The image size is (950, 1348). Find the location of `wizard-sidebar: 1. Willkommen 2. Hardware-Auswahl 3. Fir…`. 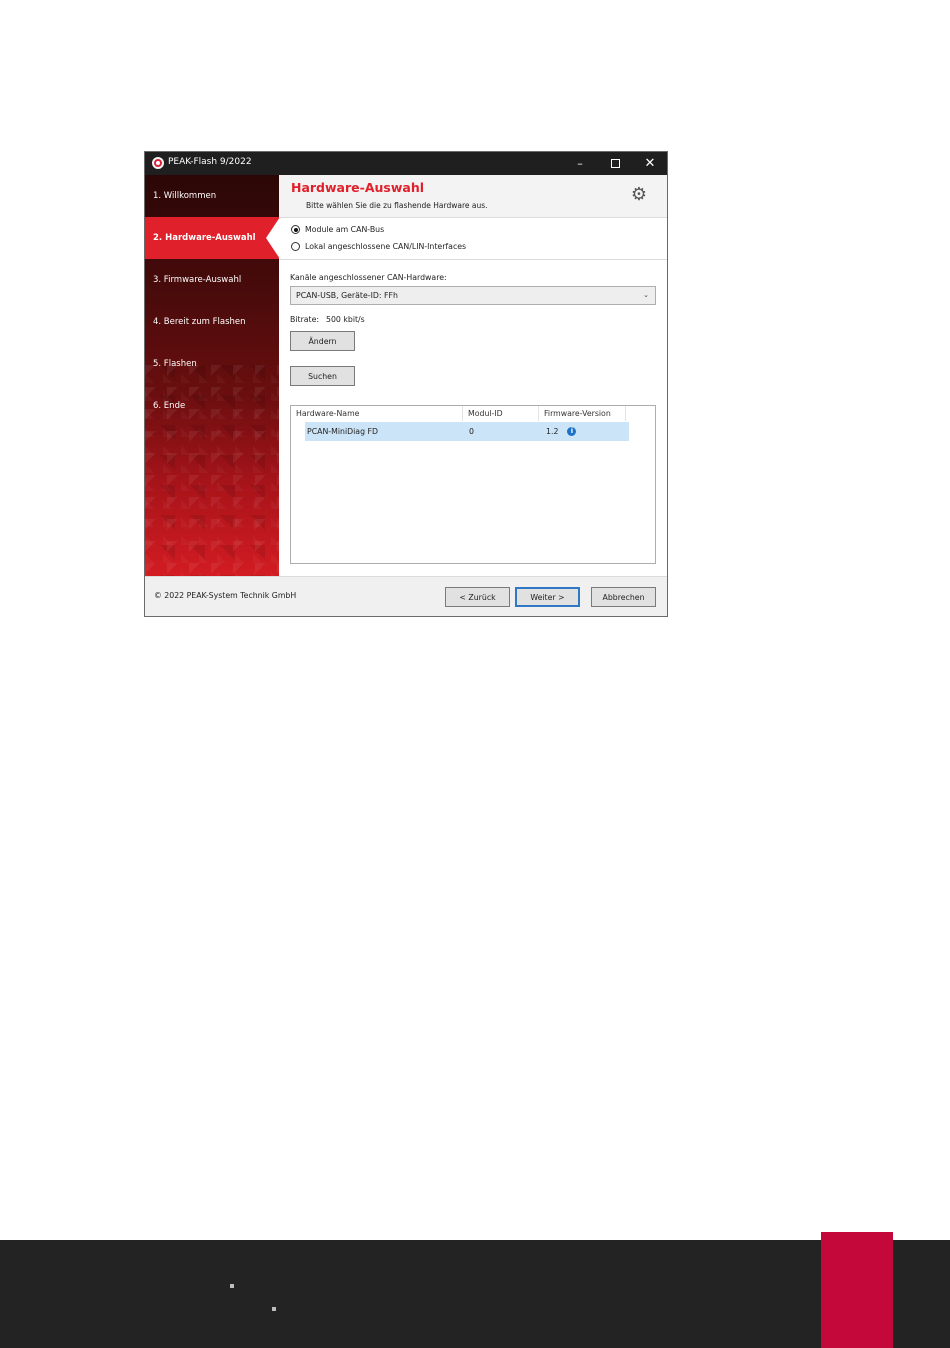

wizard-sidebar: 1. Willkommen 2. Hardware-Auswahl 3. Fir… is located at coordinates (219, 375).